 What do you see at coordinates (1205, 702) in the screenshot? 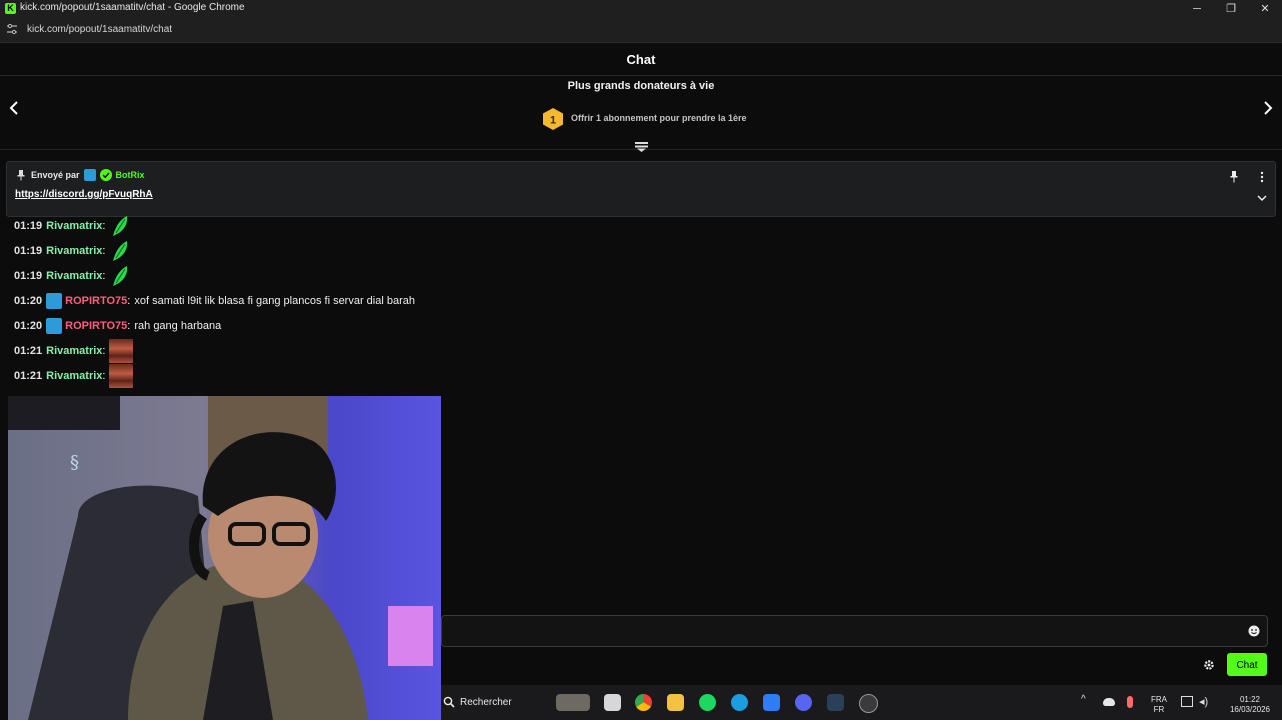
I see `volume-icon: ◂)` at bounding box center [1205, 702].